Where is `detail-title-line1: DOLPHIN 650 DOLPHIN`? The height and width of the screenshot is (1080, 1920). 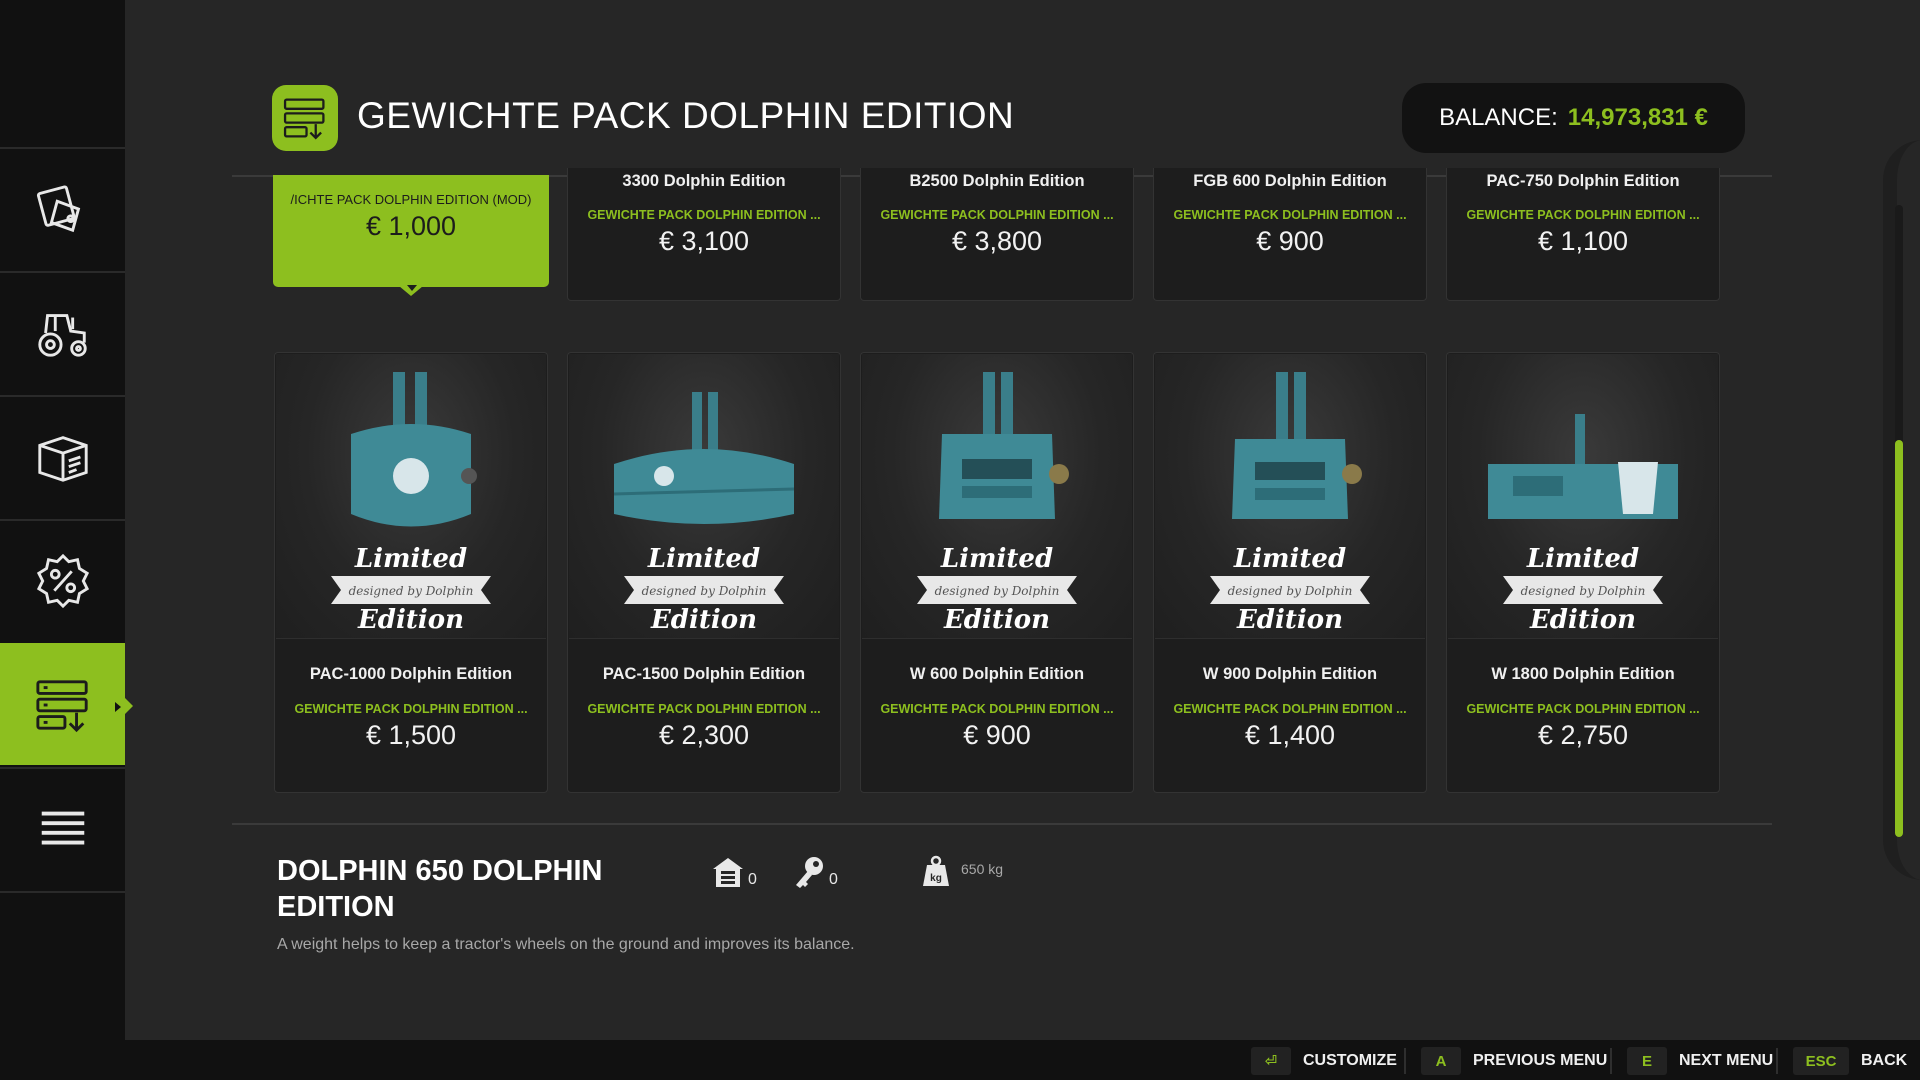
detail-title-line1: DOLPHIN 650 DOLPHIN is located at coordinates (440, 871).